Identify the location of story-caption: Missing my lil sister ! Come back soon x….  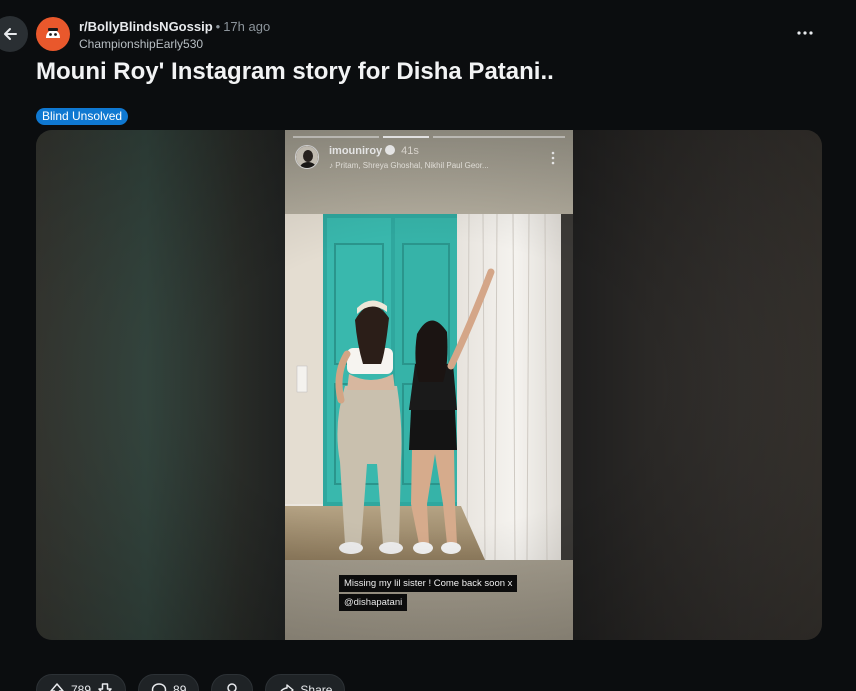
(428, 592).